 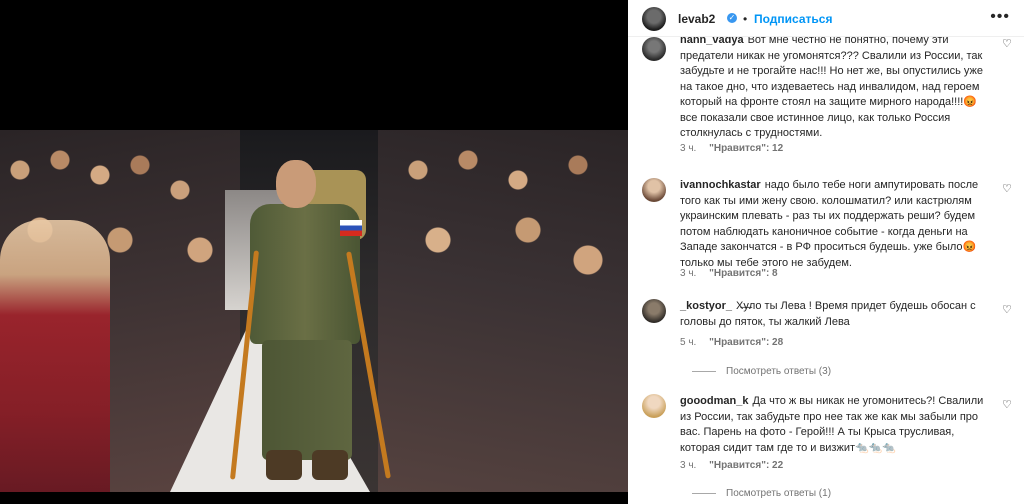 I want to click on more-options-icon: •••, so click(x=1000, y=17).